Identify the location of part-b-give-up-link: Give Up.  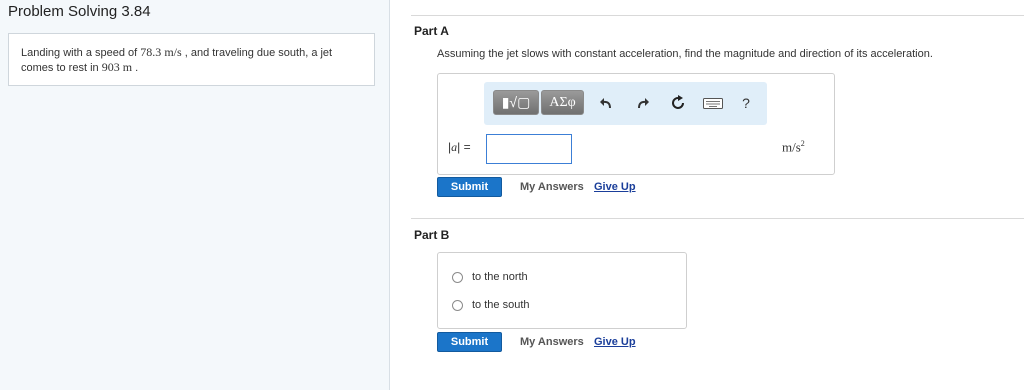
(615, 342).